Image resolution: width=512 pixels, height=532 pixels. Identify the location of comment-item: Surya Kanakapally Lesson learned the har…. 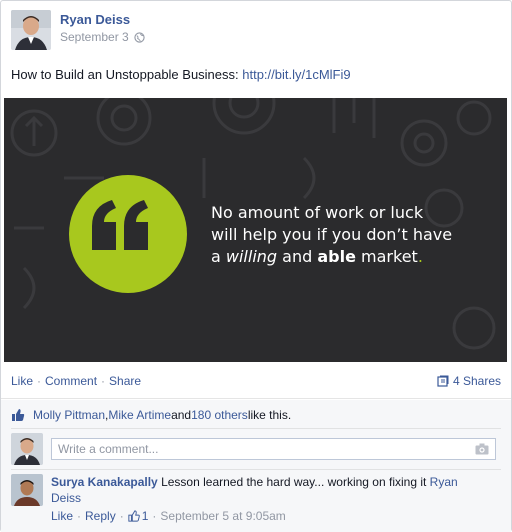
(251, 499).